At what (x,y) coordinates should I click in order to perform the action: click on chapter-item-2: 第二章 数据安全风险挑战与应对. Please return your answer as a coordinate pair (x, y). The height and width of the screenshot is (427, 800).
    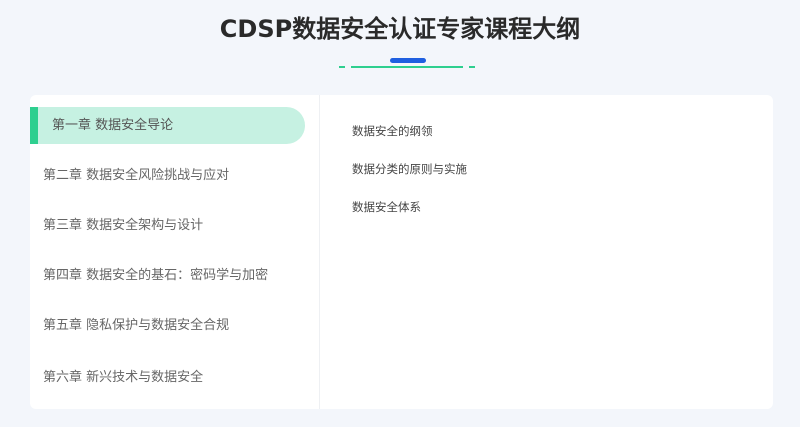
    Looking at the image, I should click on (167, 175).